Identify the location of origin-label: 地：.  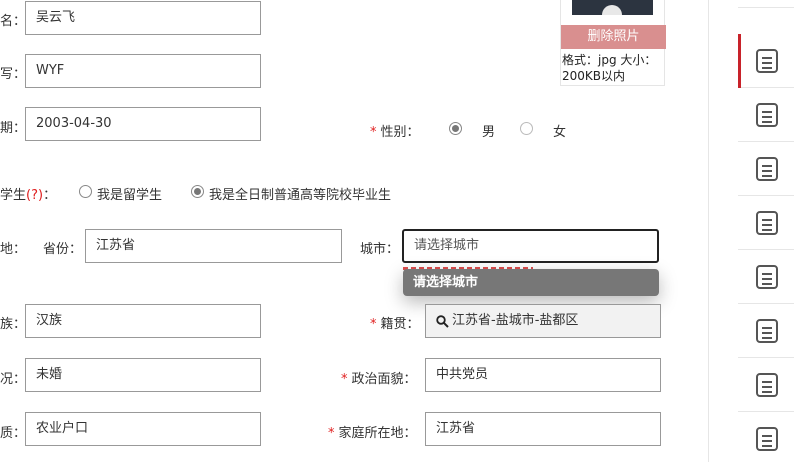
(13, 249).